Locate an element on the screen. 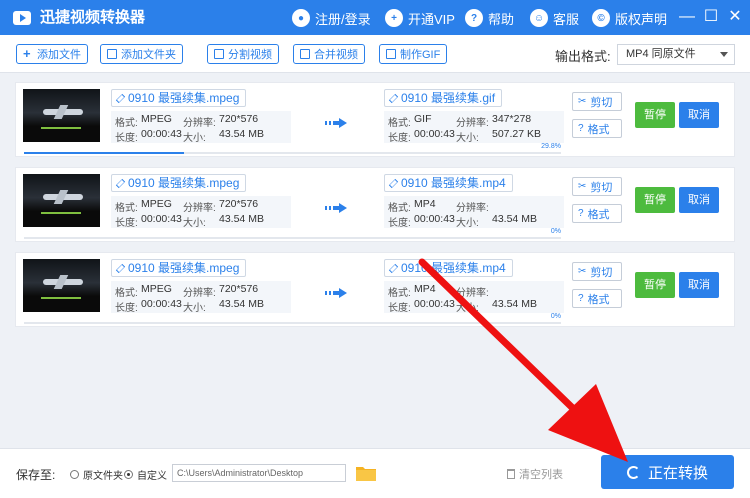 This screenshot has width=750, height=498. login-label: 注册/登录 is located at coordinates (343, 19).